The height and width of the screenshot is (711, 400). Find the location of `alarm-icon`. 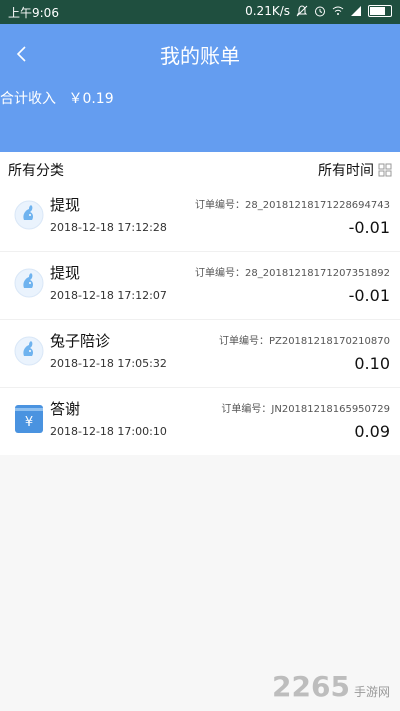

alarm-icon is located at coordinates (320, 11).